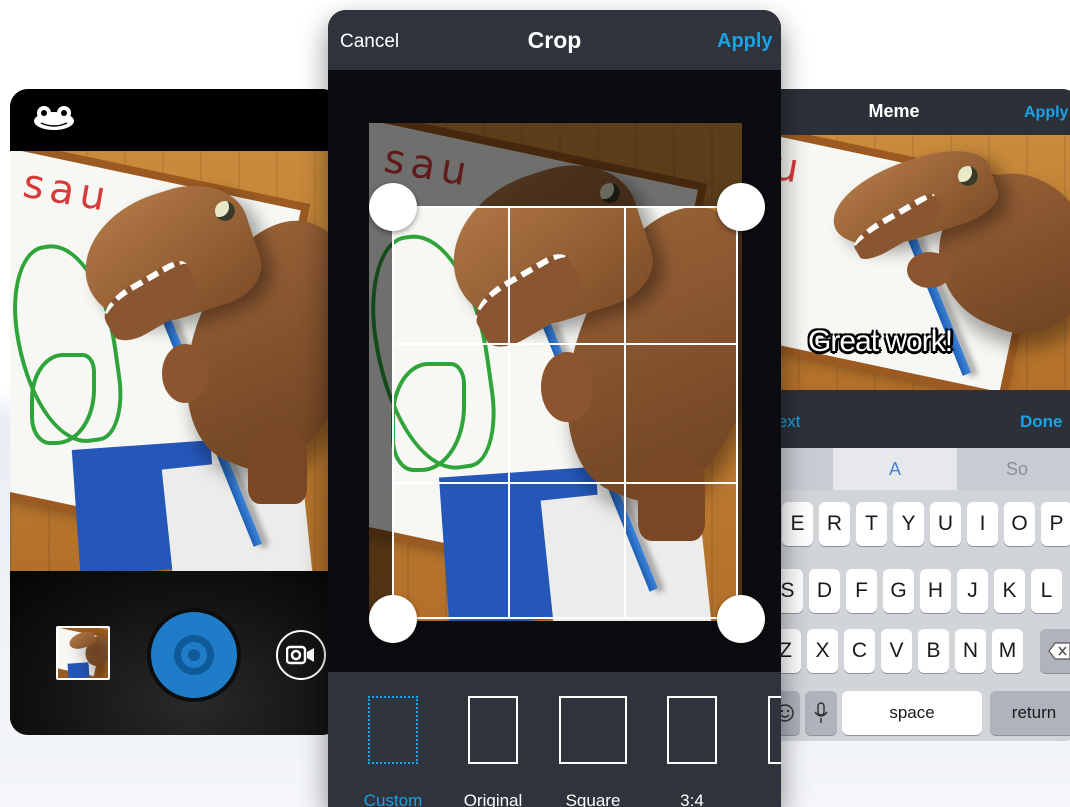 The width and height of the screenshot is (1070, 807). I want to click on suggestion-bar: A So, so click(915, 469).